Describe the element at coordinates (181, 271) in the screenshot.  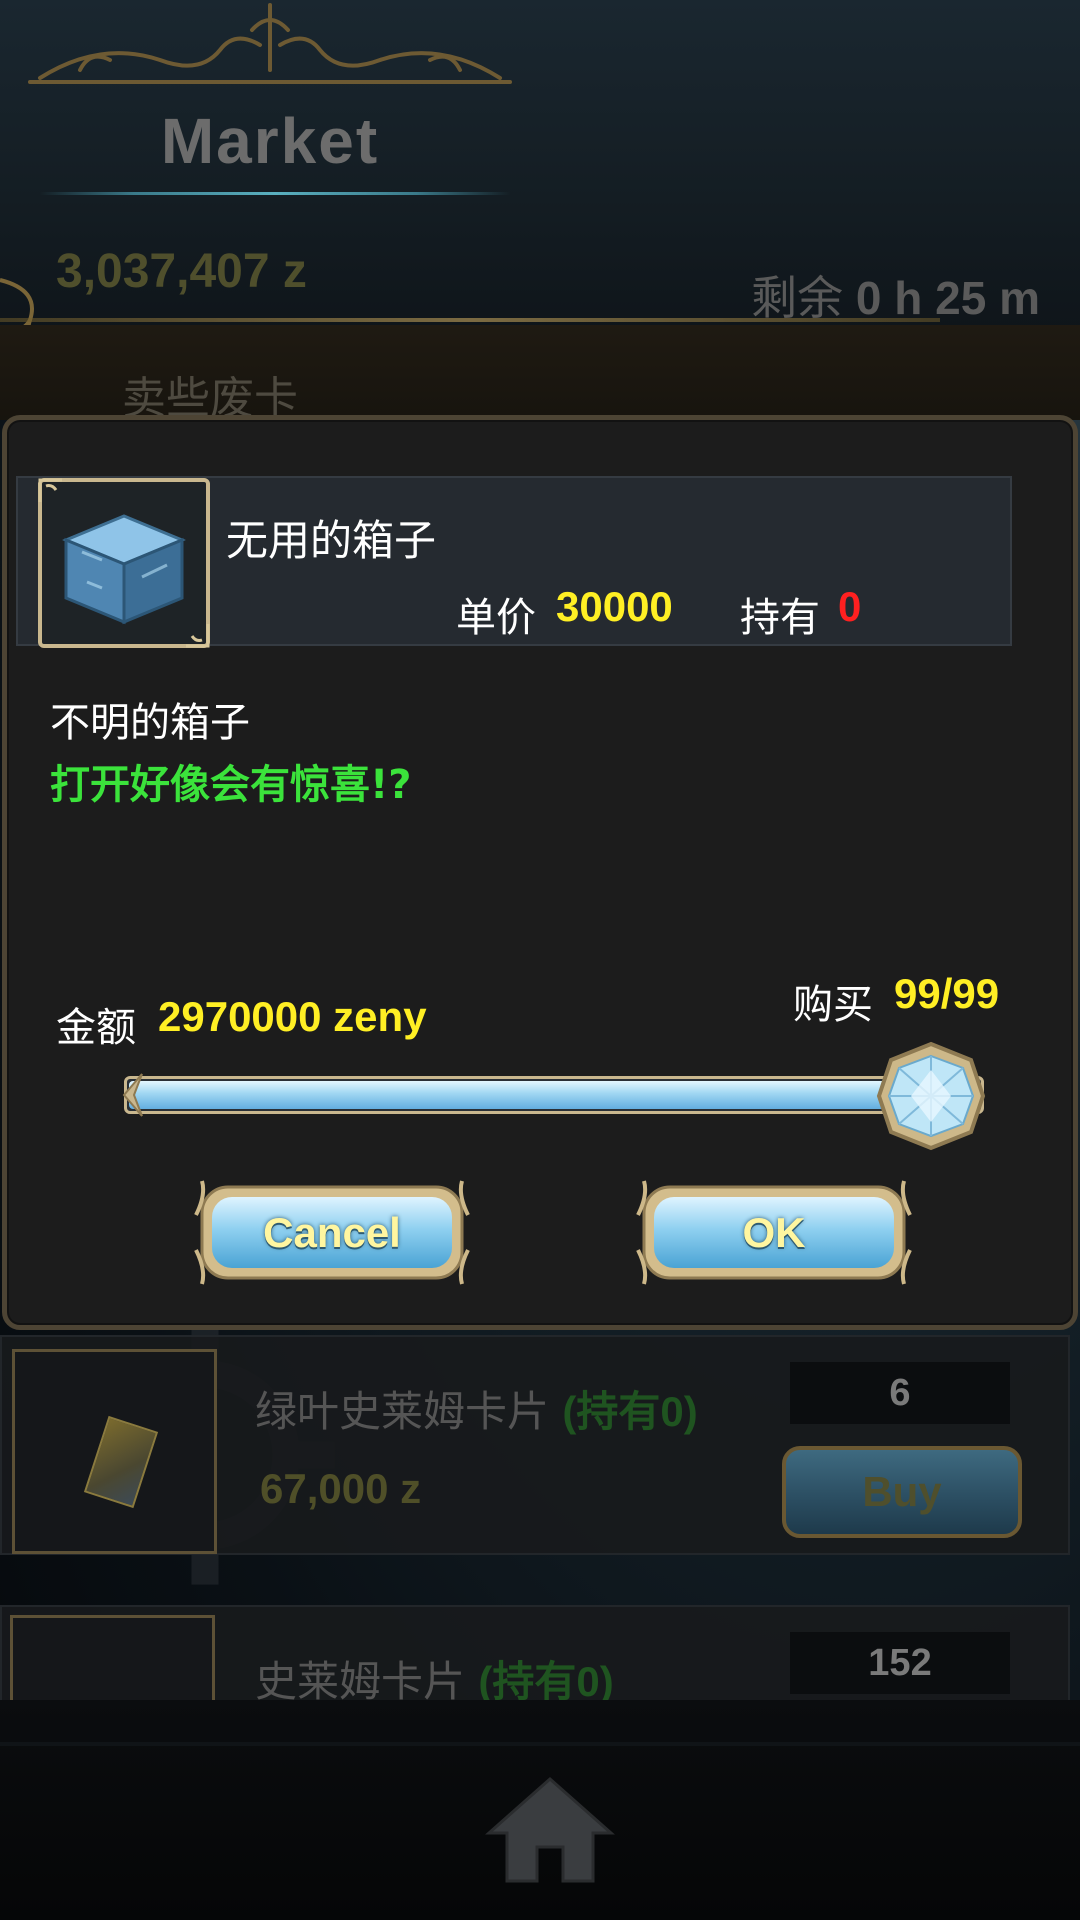
I see `money-display: 3,037,407 z` at that location.